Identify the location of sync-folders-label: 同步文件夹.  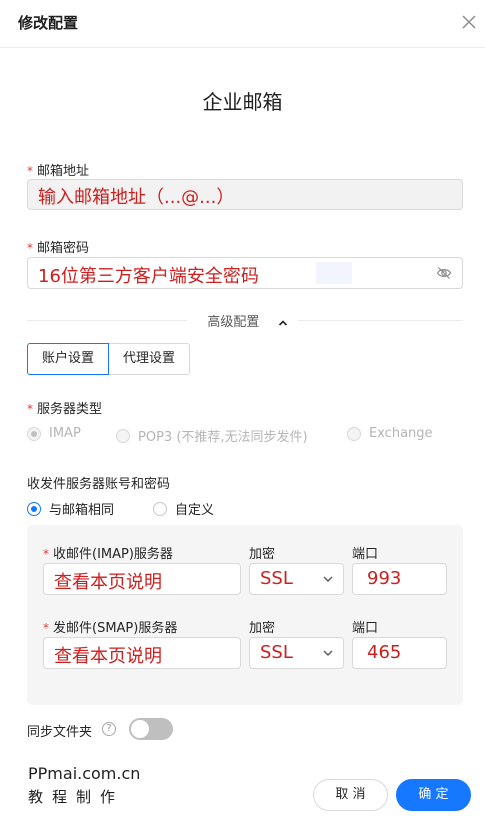
(60, 732).